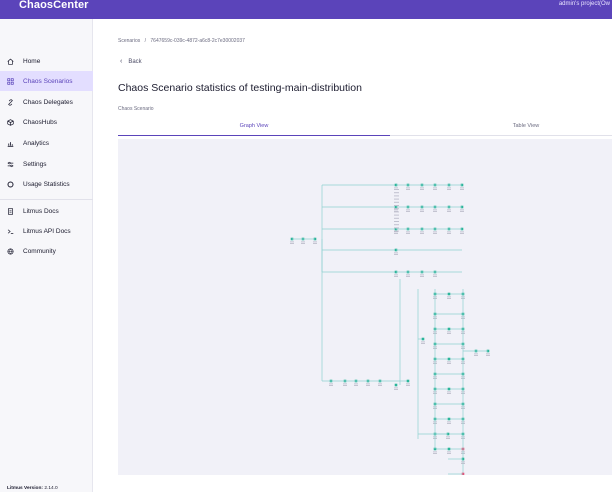 This screenshot has width=612, height=492. I want to click on sidebar-item-label: Usage Statistics, so click(46, 184).